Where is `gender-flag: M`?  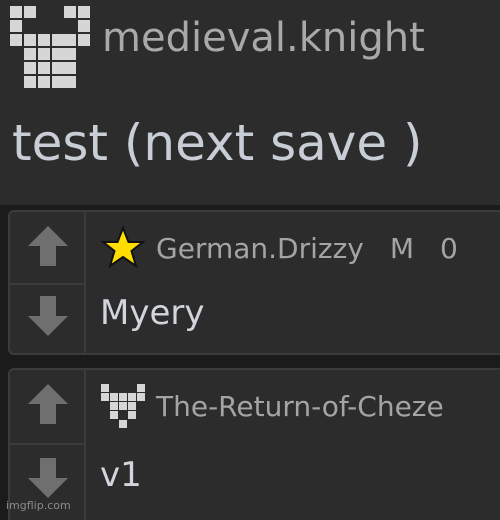 gender-flag: M is located at coordinates (402, 248).